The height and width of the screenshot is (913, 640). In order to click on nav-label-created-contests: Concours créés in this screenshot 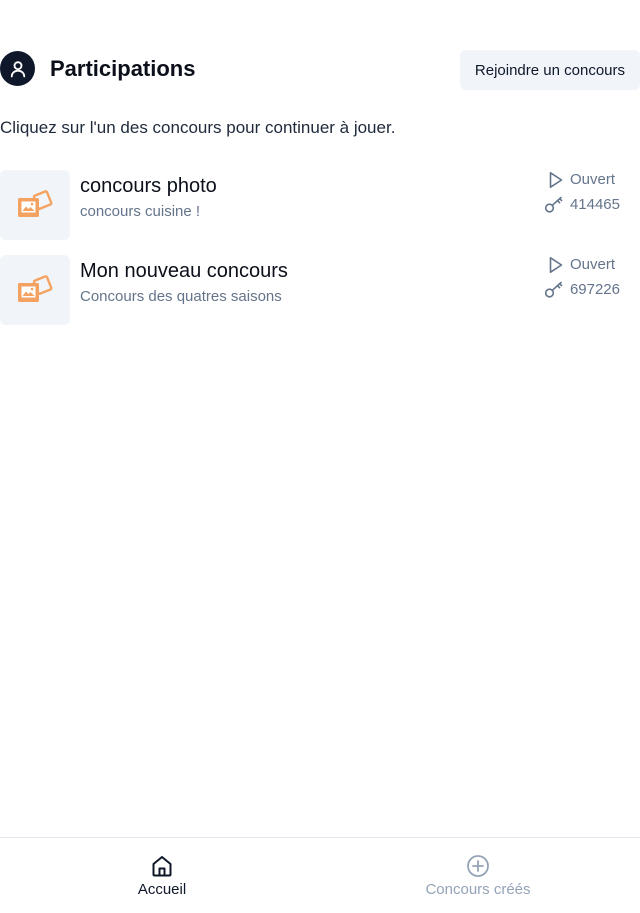, I will do `click(478, 889)`.